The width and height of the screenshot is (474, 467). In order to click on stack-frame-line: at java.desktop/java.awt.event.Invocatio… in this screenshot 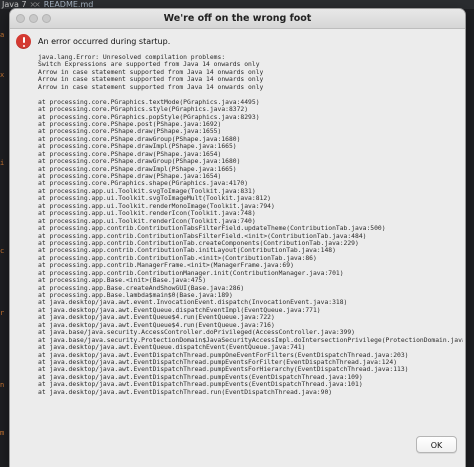, I will do `click(193, 303)`.